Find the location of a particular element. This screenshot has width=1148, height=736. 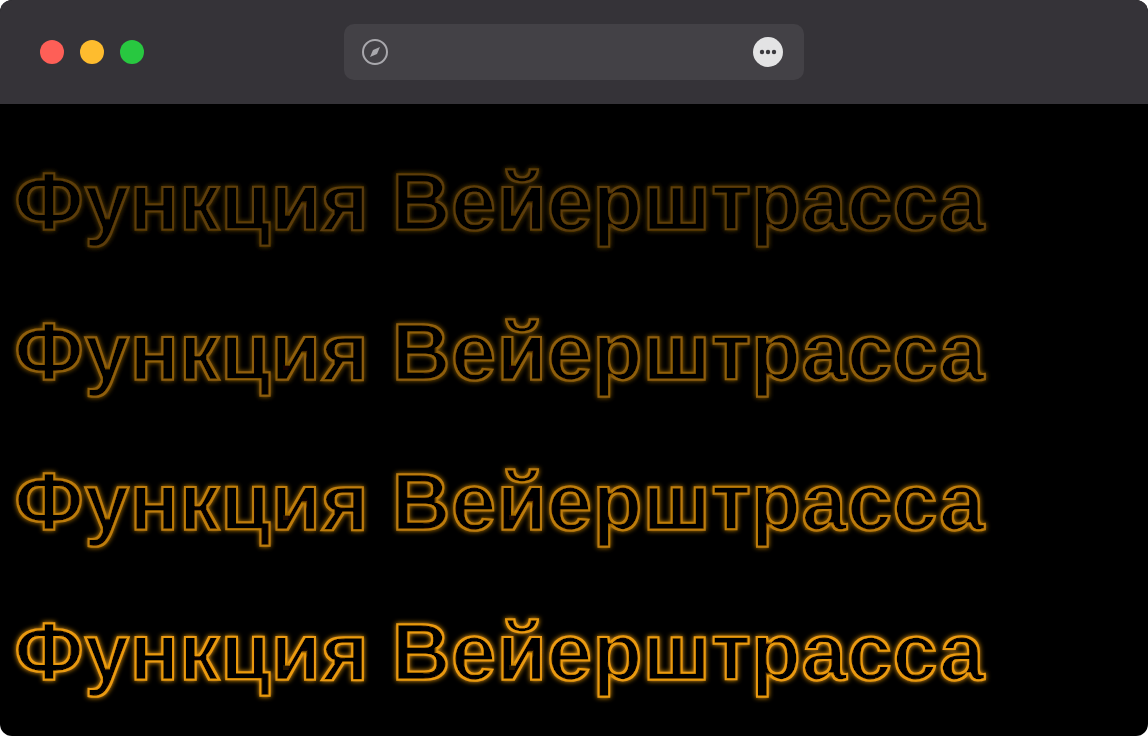

close-button is located at coordinates (52, 52).